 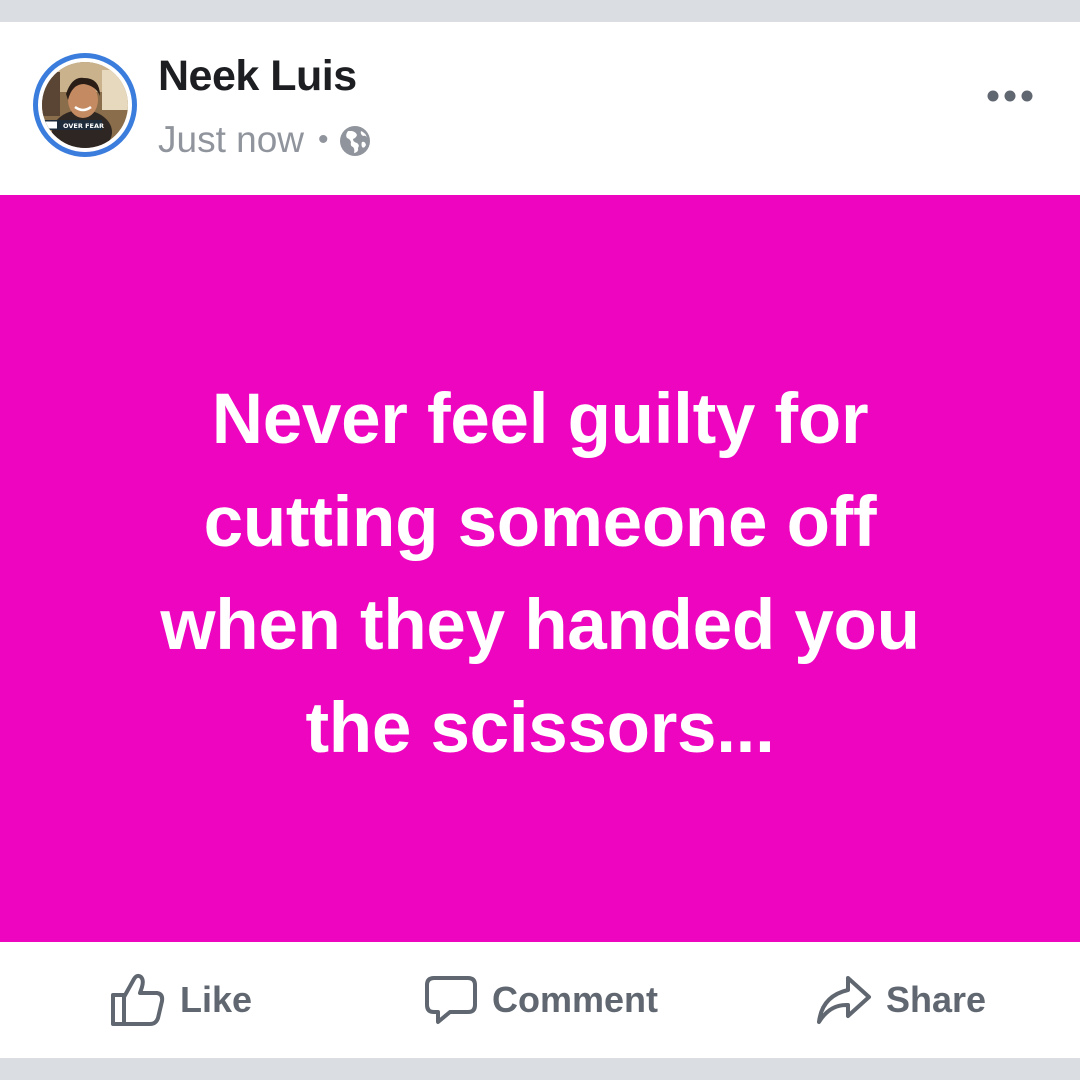 I want to click on post-meta: Just now •, so click(x=264, y=140).